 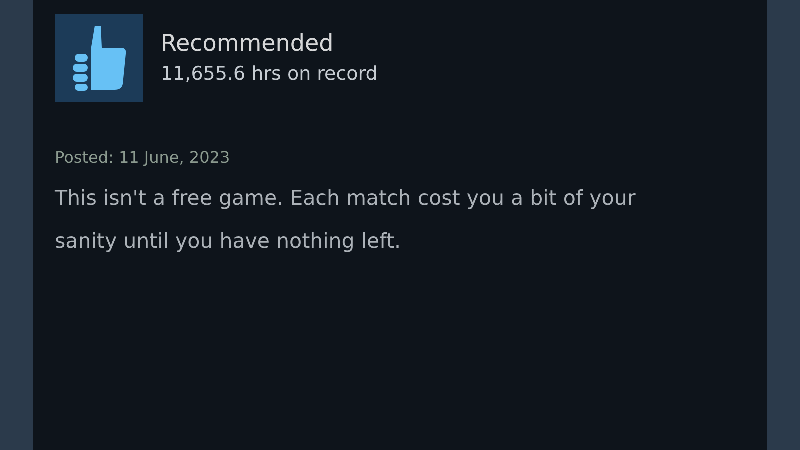 I want to click on hours-on-record: 11,655.6 hrs on record, so click(x=269, y=74).